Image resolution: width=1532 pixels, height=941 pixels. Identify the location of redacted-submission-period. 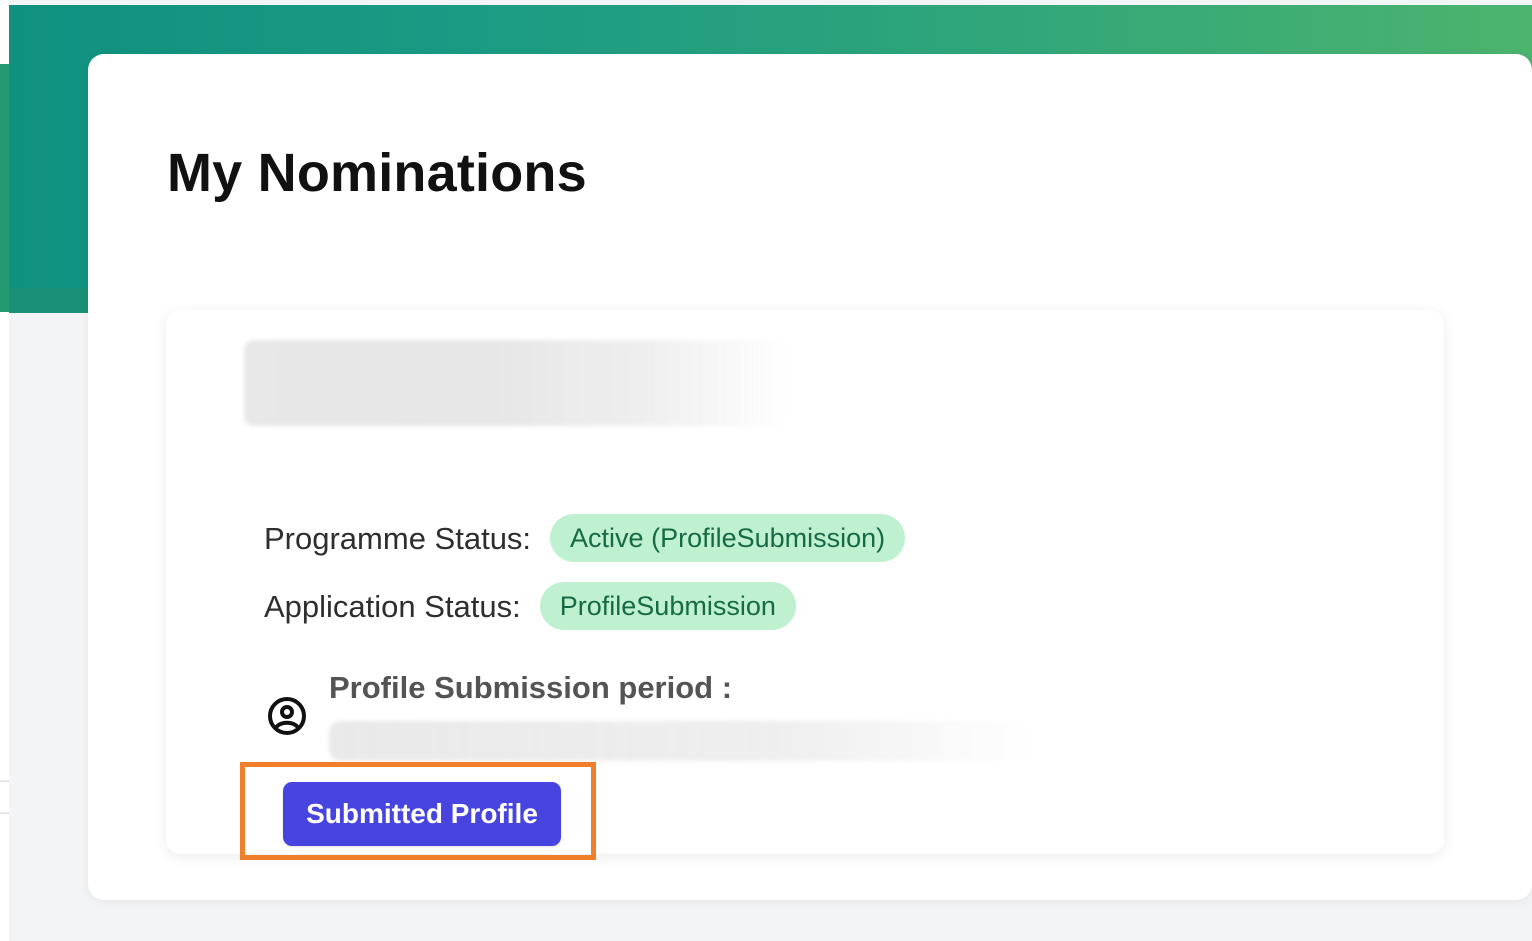
(682, 741).